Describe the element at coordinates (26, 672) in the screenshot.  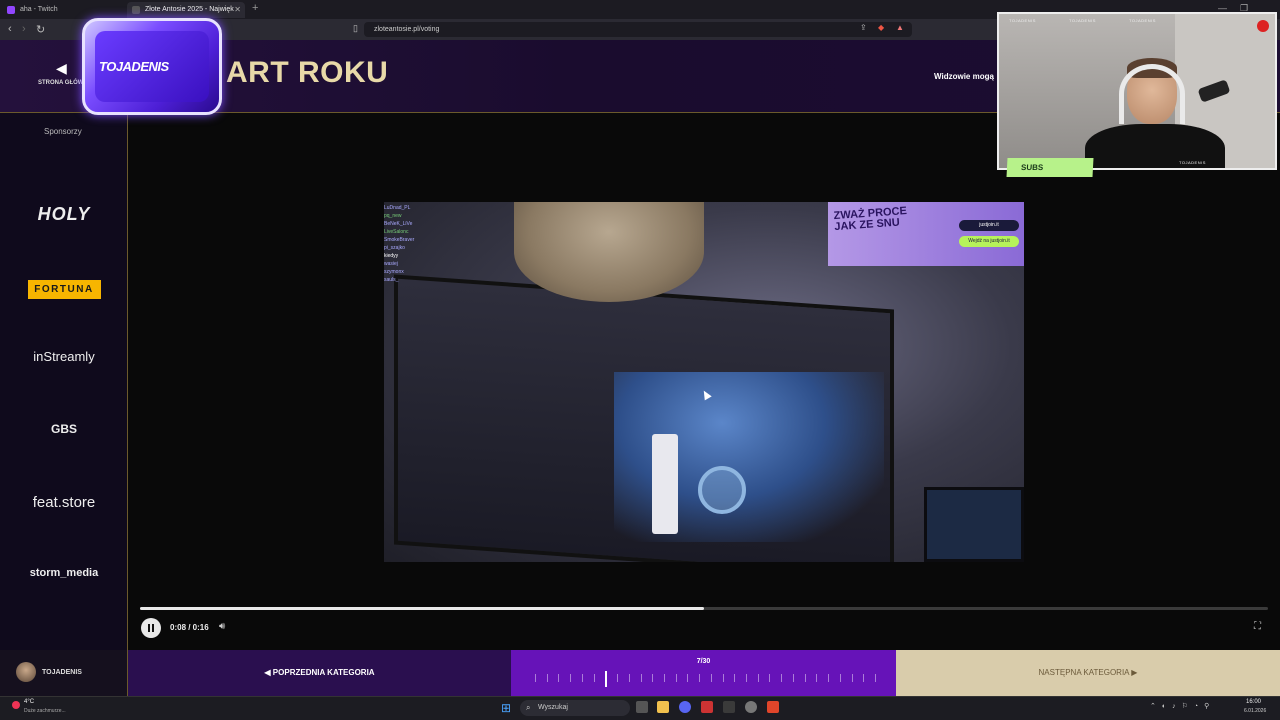
I see `avatar` at that location.